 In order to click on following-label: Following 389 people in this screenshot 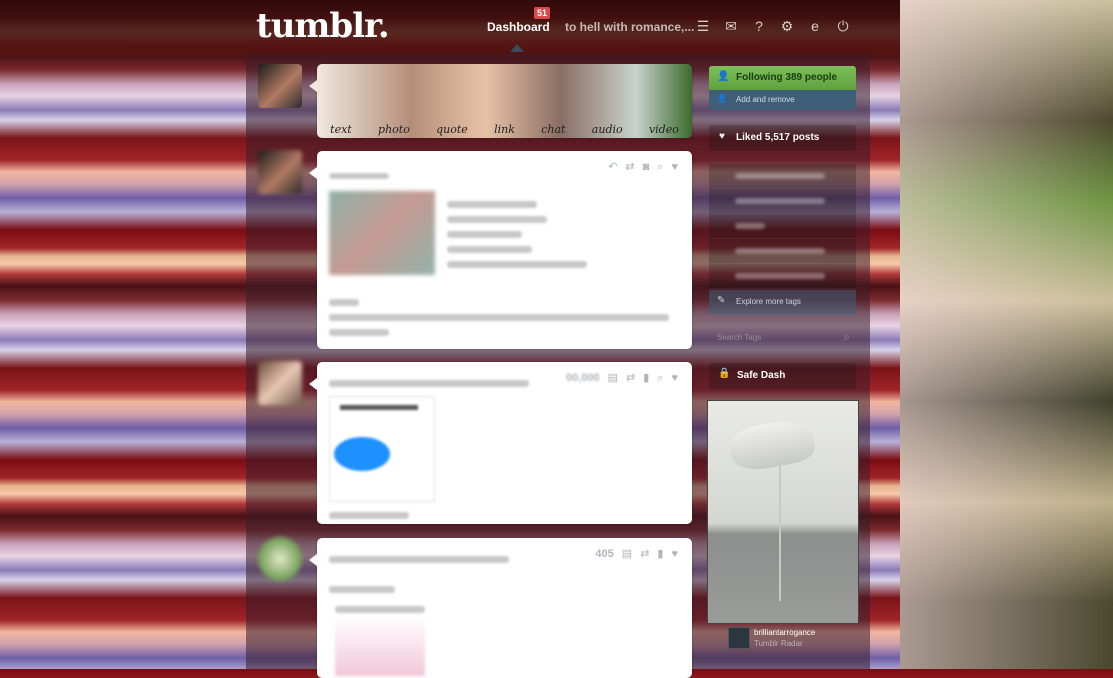, I will do `click(787, 77)`.